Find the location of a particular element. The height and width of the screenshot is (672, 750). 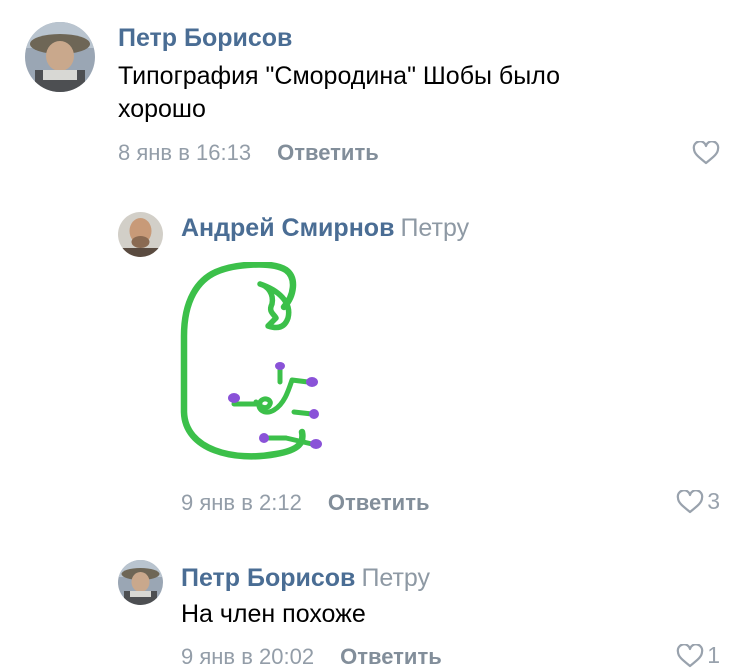

like-button: 3 is located at coordinates (698, 501).